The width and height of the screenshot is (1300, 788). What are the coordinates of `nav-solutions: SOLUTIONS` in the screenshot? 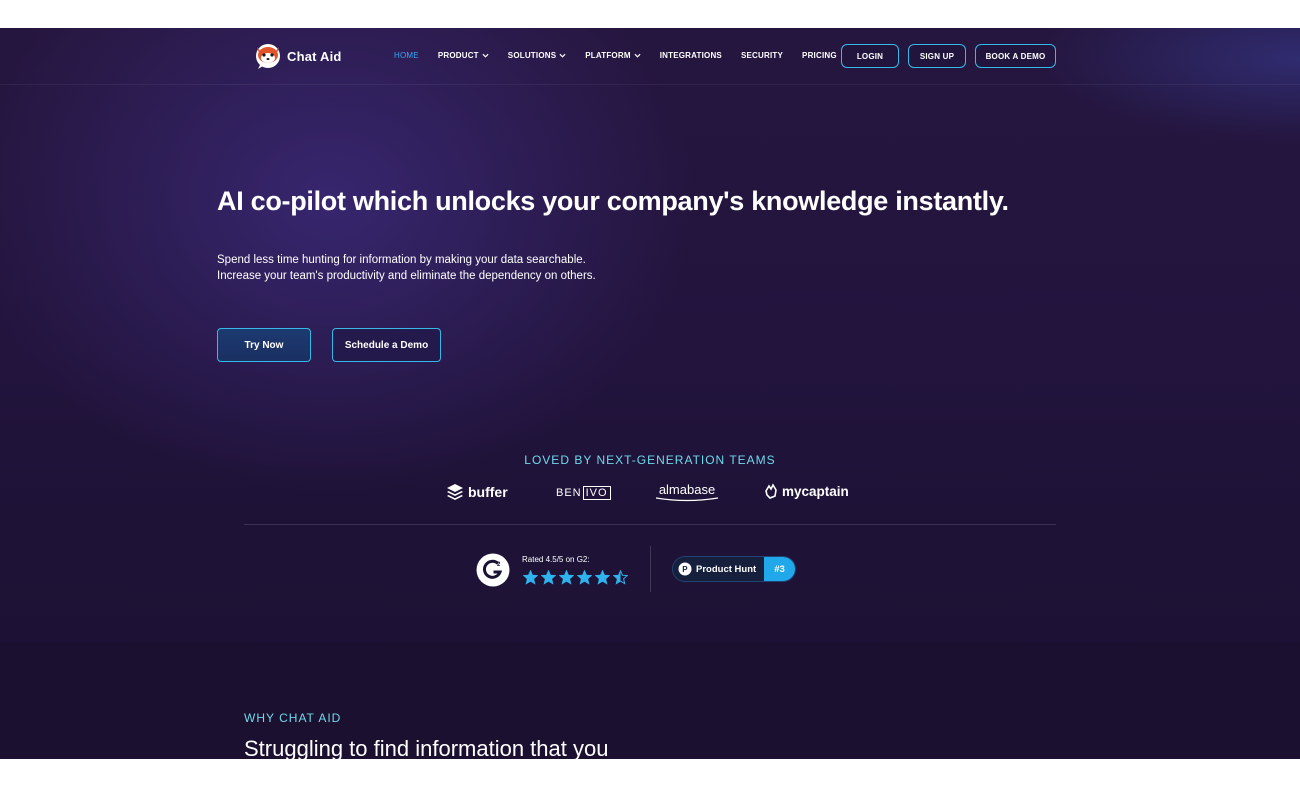 It's located at (537, 55).